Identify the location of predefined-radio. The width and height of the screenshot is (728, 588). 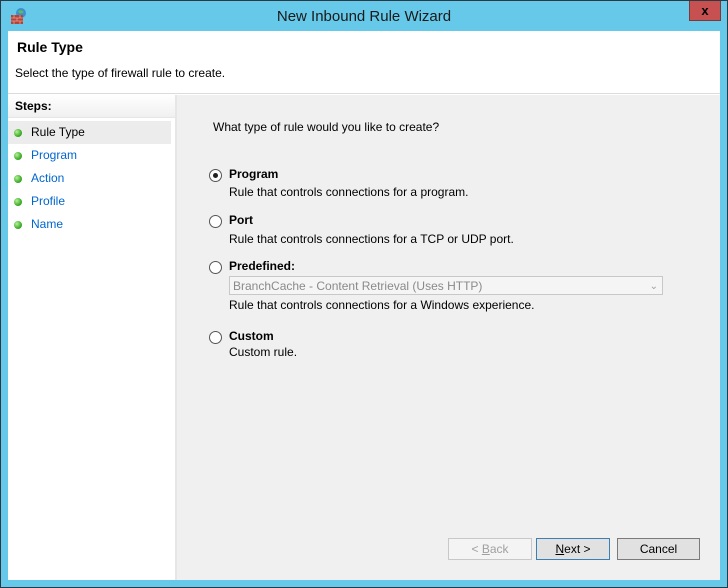
(215, 267).